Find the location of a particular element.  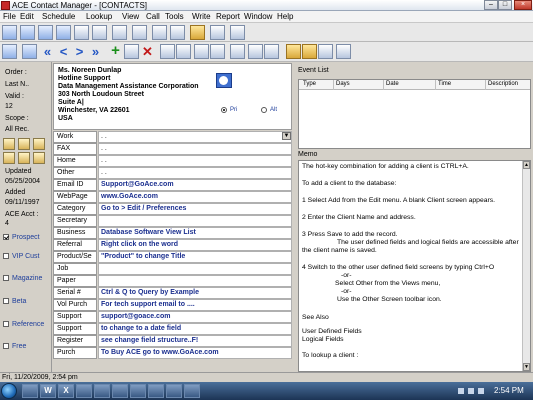

tag-icon is located at coordinates (39, 144).